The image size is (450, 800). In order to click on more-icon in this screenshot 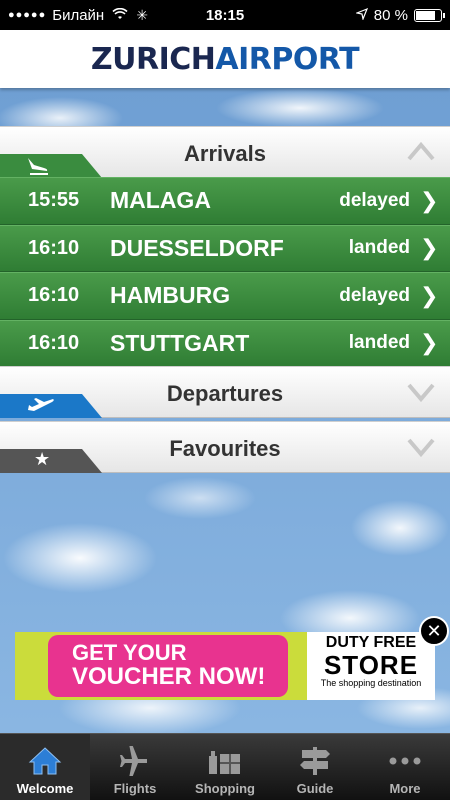, I will do `click(405, 761)`.